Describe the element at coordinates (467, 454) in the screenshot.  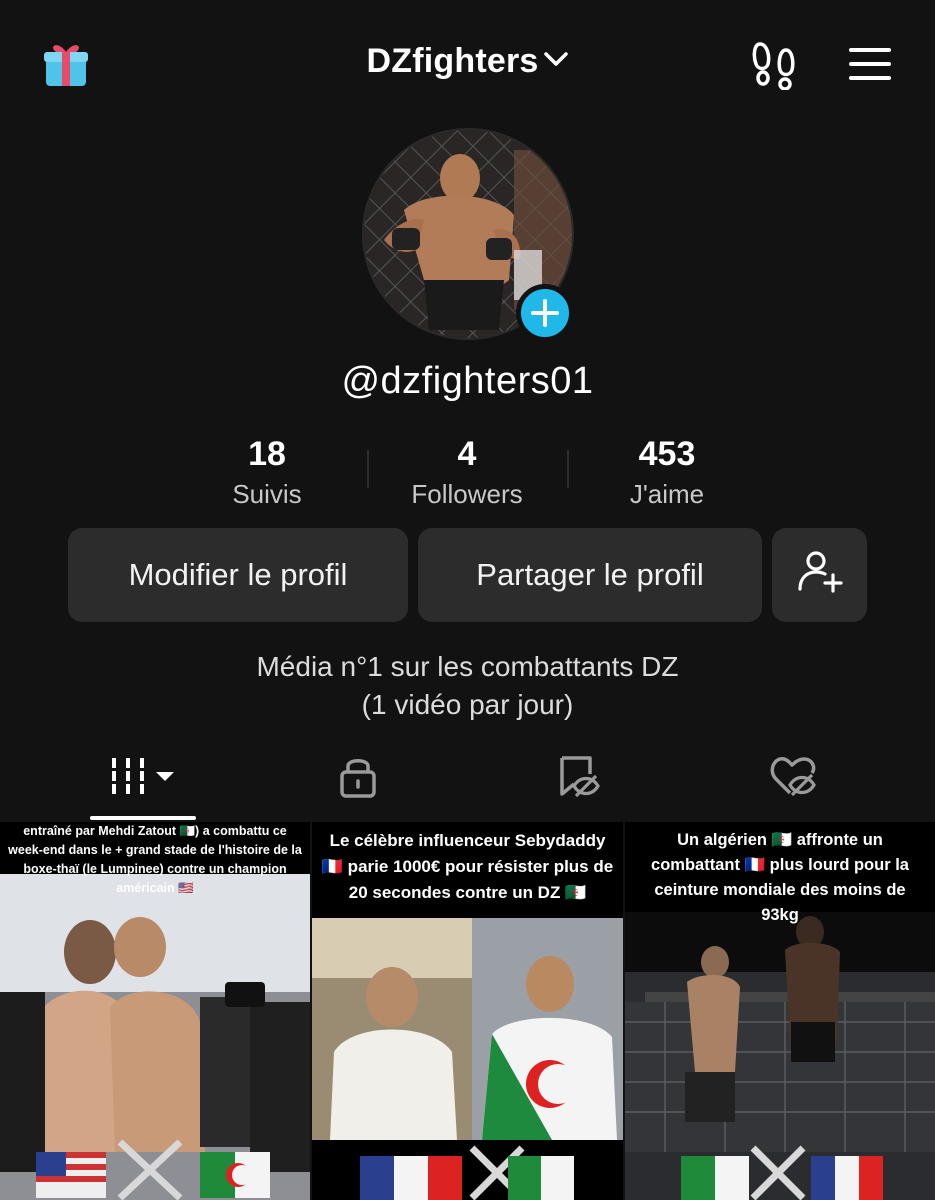
I see `stat-followers-value: 4` at that location.